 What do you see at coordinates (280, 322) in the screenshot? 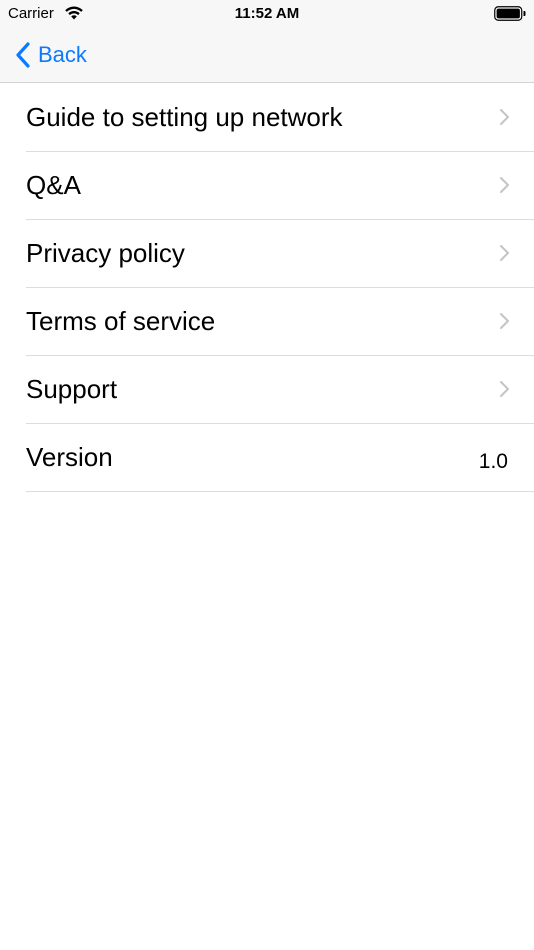
I see `list-item-terms-of-service: Terms of service` at bounding box center [280, 322].